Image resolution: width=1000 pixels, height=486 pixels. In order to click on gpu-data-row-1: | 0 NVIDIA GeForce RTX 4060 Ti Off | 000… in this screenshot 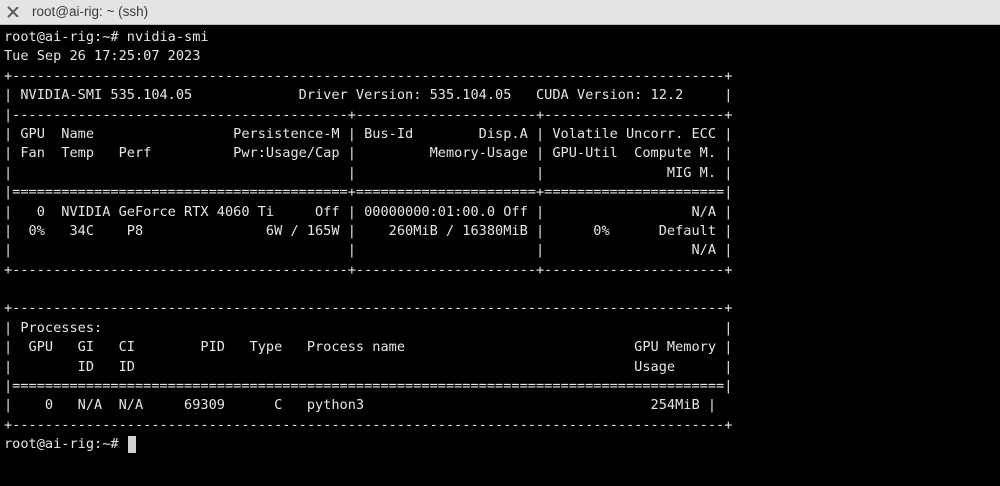, I will do `click(368, 211)`.